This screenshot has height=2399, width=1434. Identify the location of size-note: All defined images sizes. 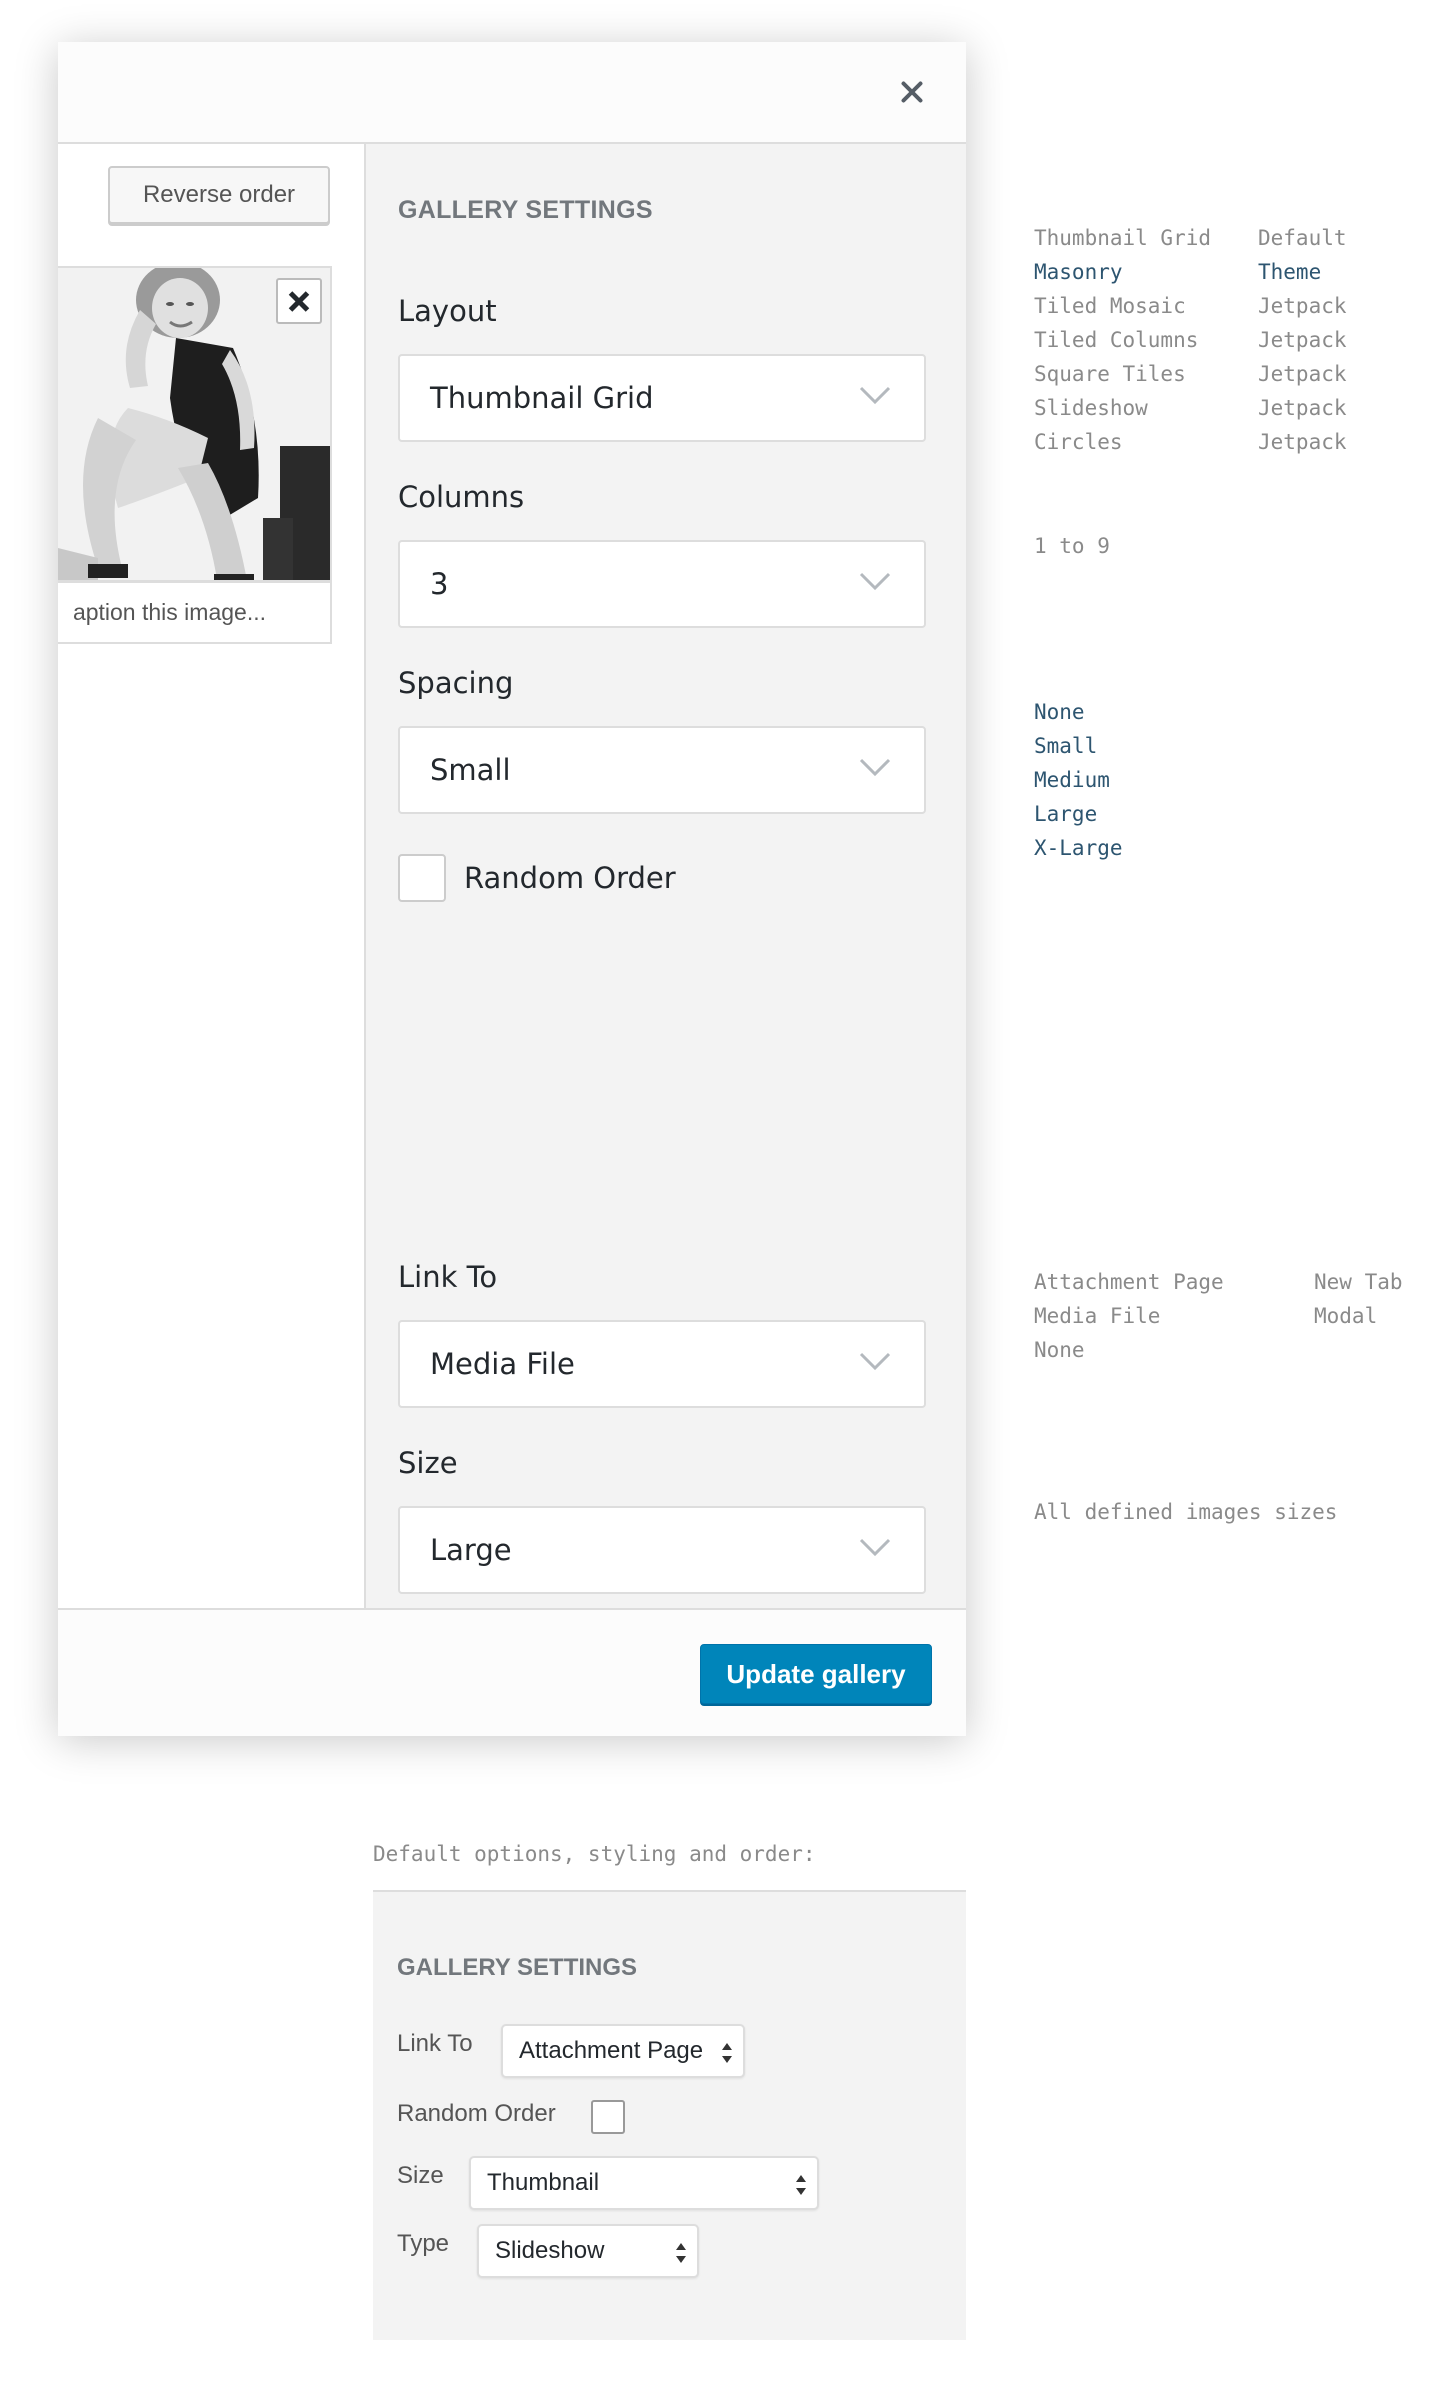
(1186, 1512).